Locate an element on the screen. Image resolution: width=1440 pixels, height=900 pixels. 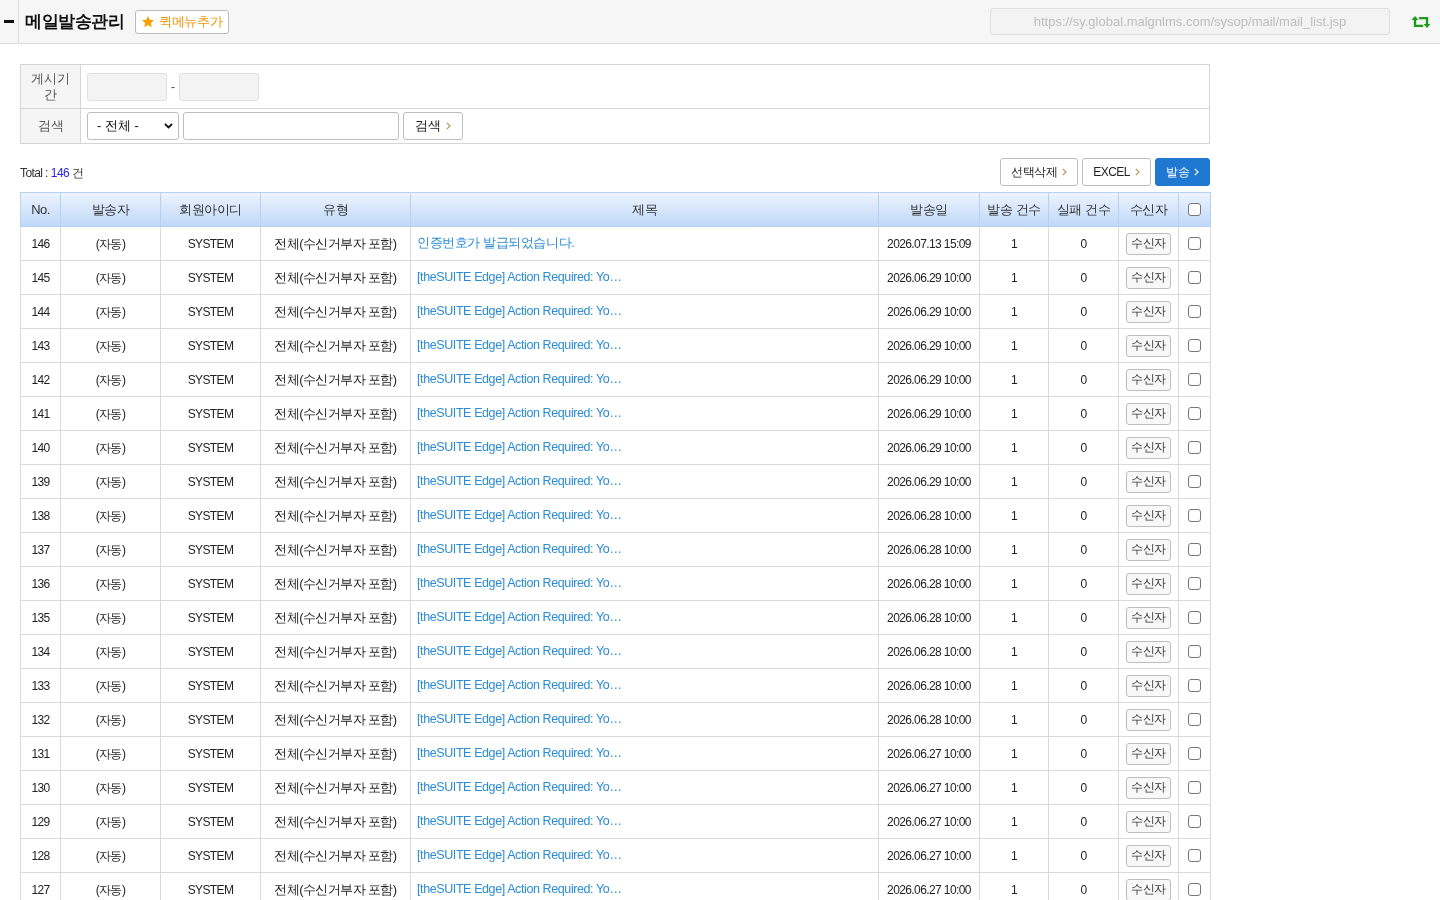
action-button: EXCEL is located at coordinates (1116, 172).